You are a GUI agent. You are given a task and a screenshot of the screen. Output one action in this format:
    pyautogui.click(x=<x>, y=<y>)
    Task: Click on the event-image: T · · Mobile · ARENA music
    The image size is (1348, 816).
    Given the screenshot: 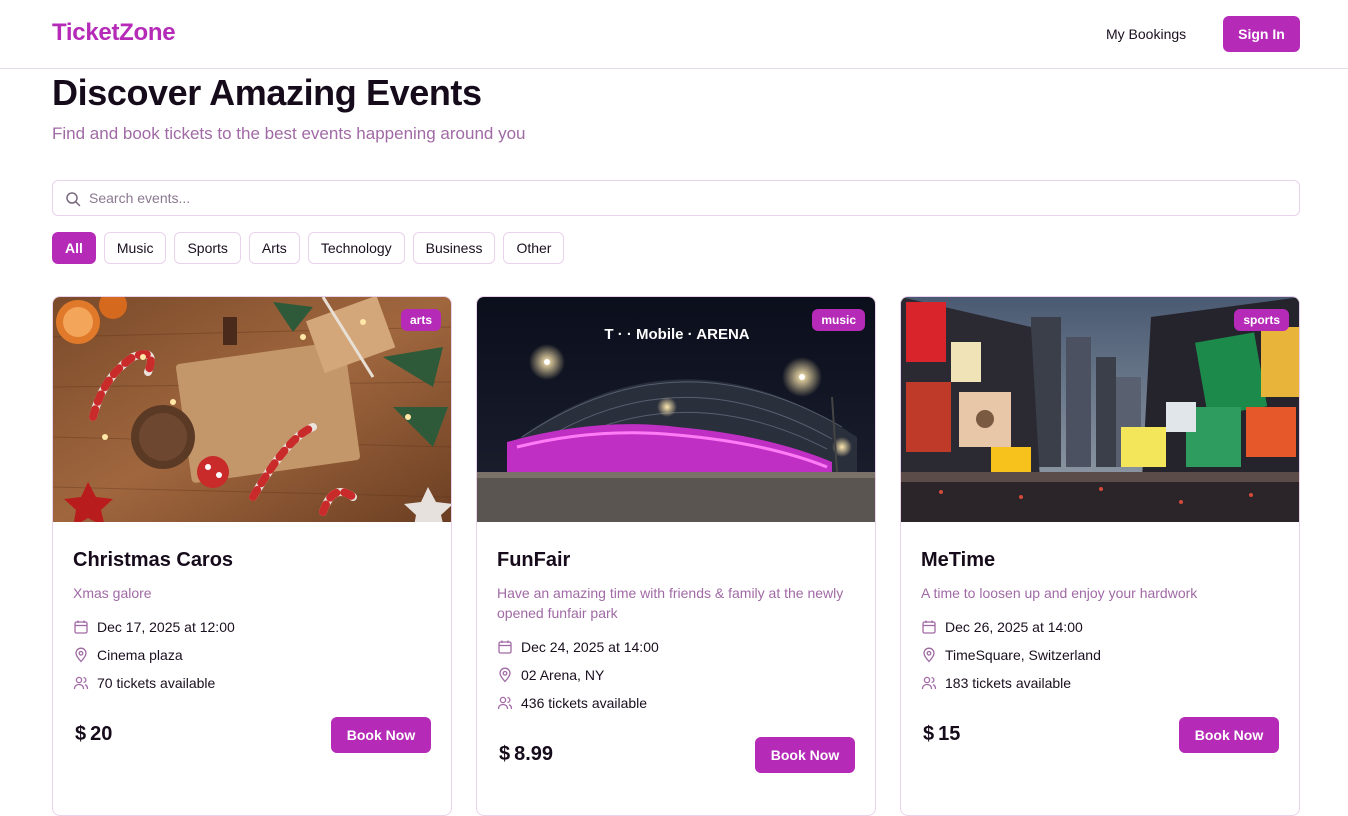 What is the action you would take?
    pyautogui.click(x=676, y=409)
    